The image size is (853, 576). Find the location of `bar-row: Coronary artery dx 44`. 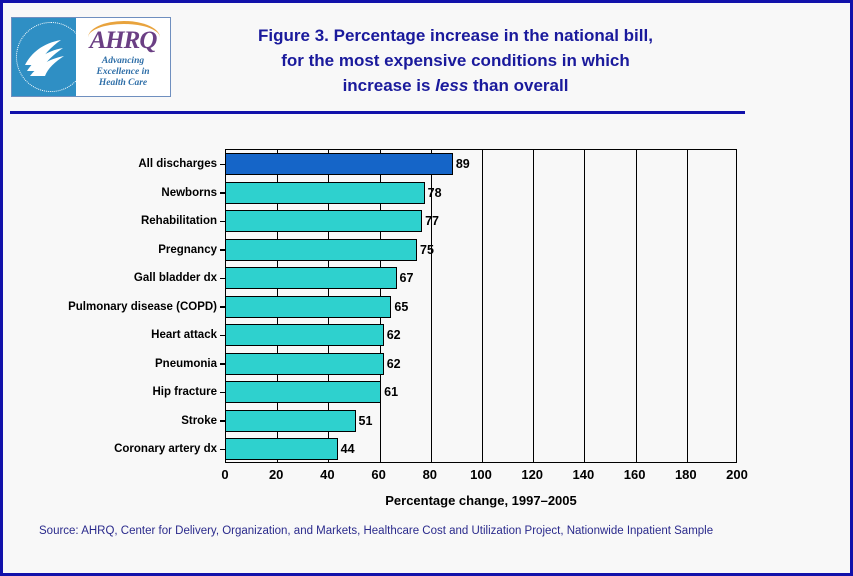

bar-row: Coronary artery dx 44 is located at coordinates (425, 449).